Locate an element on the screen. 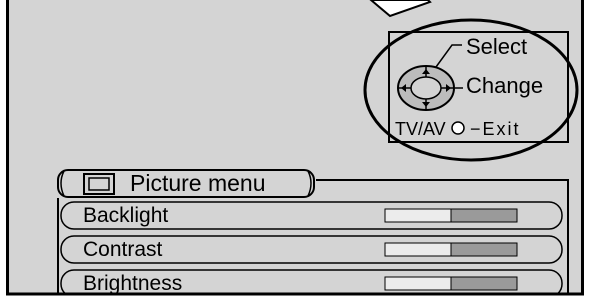 Image resolution: width=590 pixels, height=305 pixels. hint-exit-label: −Exit is located at coordinates (495, 129).